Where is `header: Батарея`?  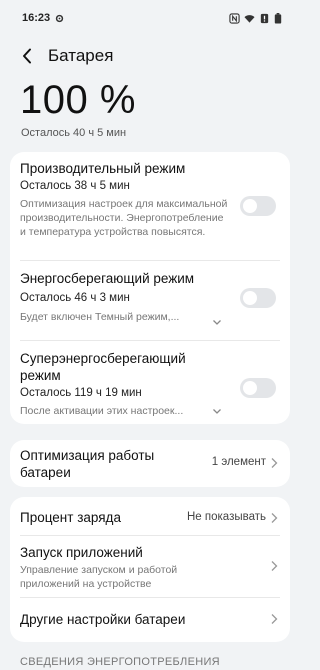 header: Батарея is located at coordinates (150, 56).